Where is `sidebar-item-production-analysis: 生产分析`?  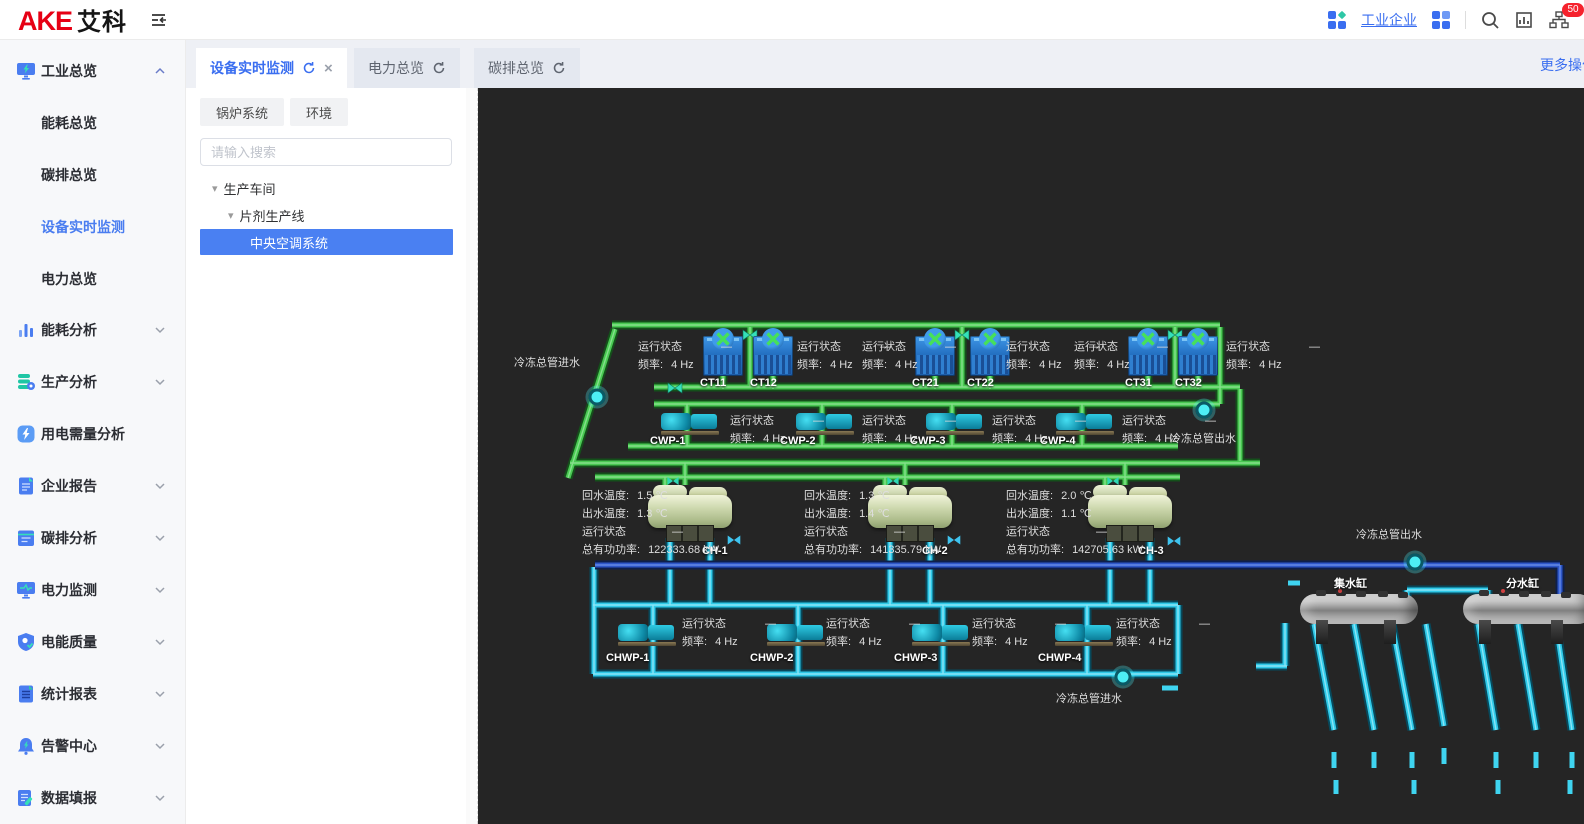
sidebar-item-production-analysis: 生产分析 is located at coordinates (93, 382).